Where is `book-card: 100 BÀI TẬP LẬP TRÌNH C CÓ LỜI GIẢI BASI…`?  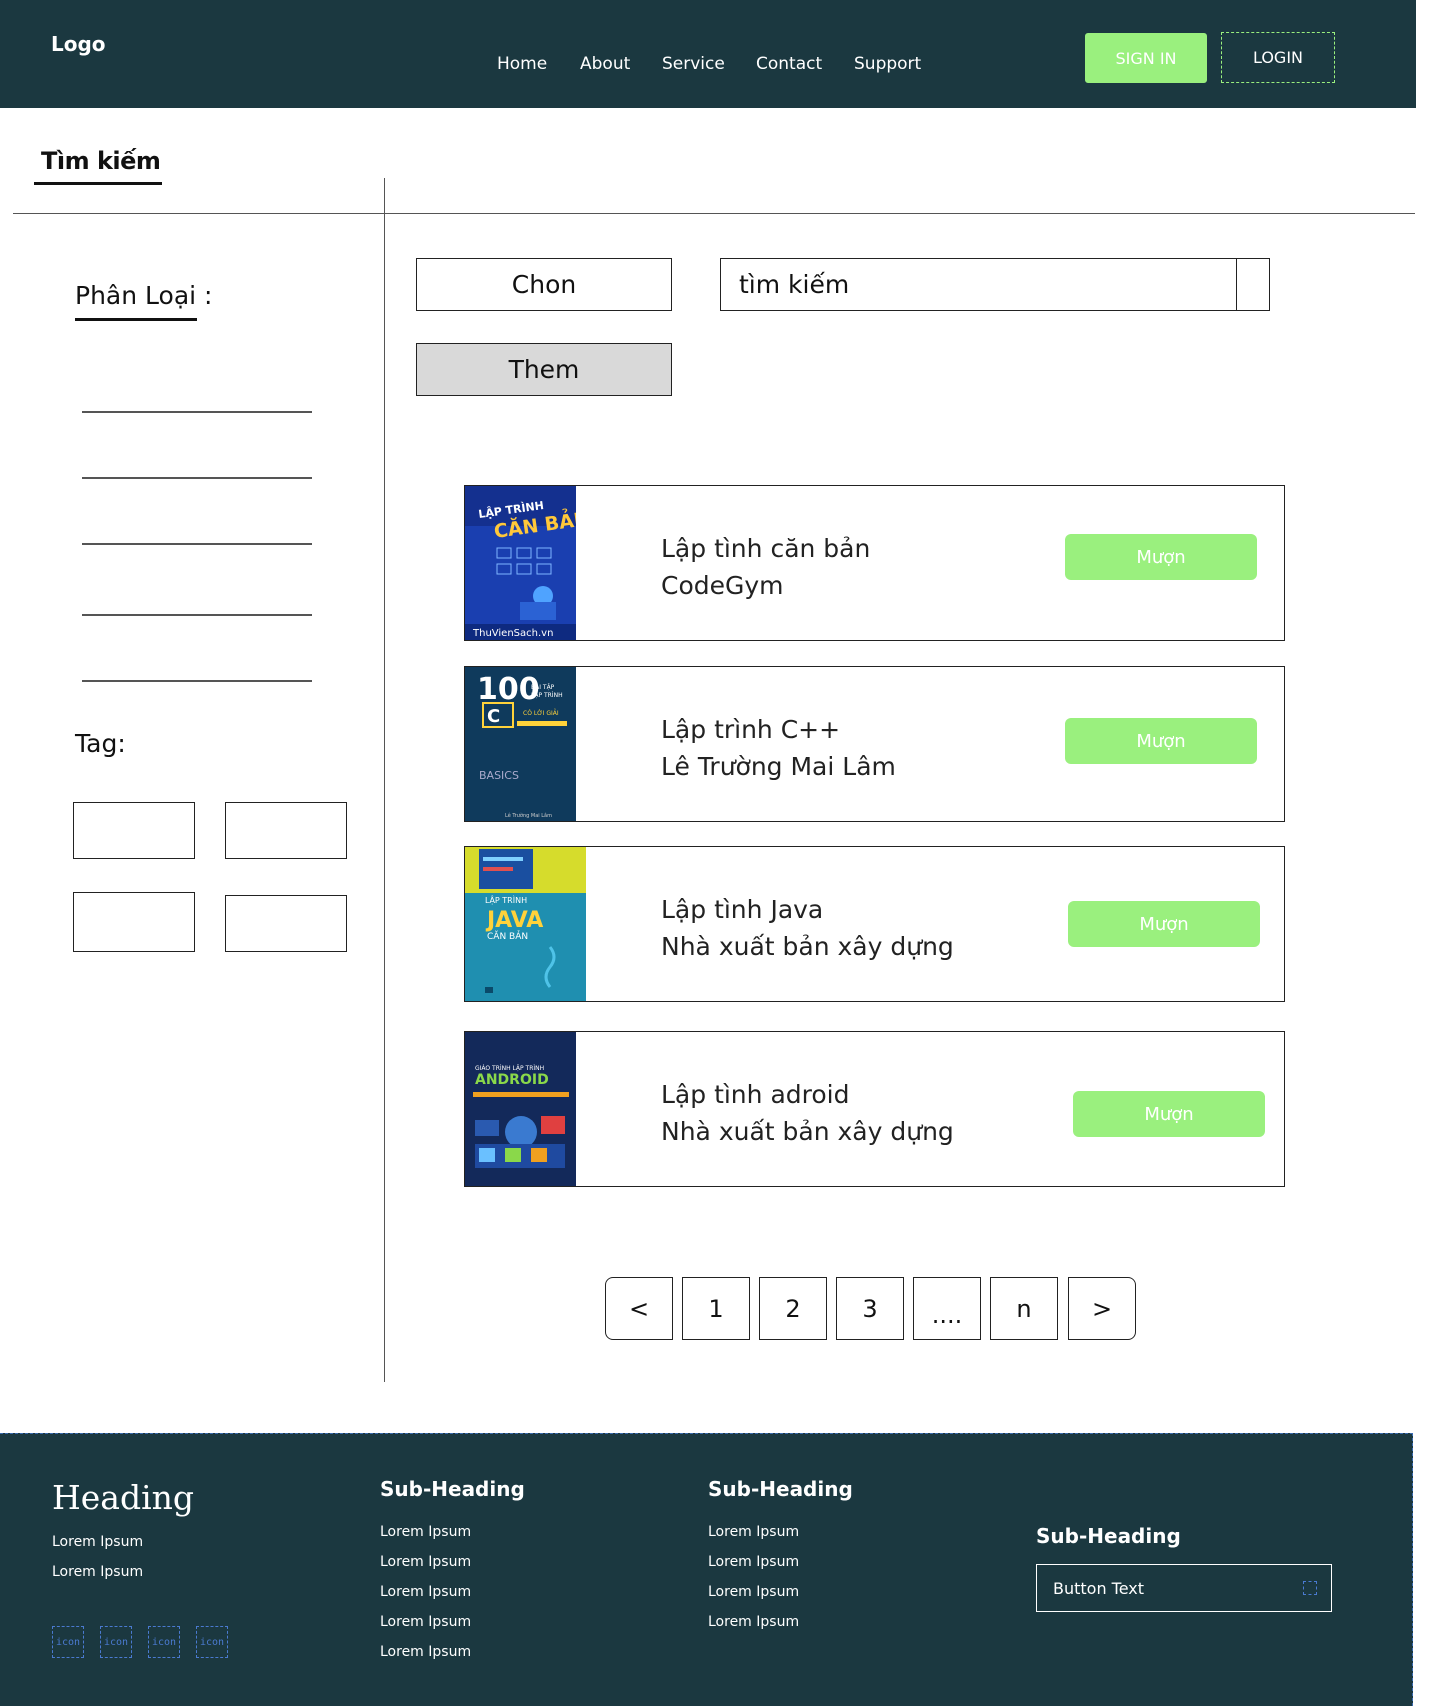 book-card: 100 BÀI TẬP LẬP TRÌNH C CÓ LỜI GIẢI BASI… is located at coordinates (874, 744).